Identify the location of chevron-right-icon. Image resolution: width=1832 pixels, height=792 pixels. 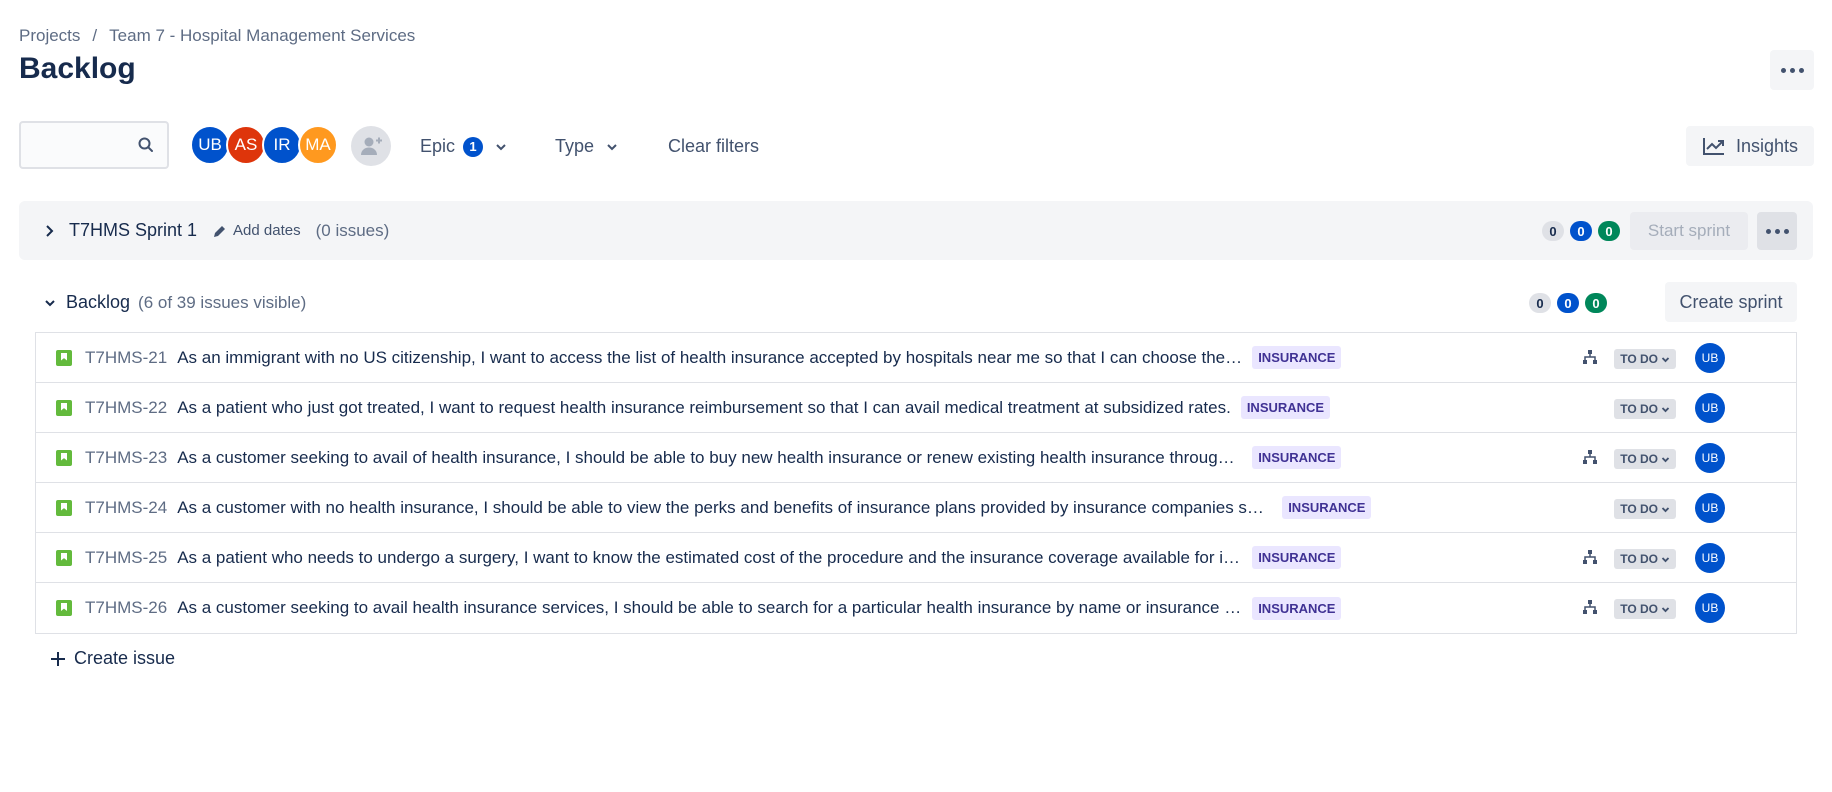
(50, 231).